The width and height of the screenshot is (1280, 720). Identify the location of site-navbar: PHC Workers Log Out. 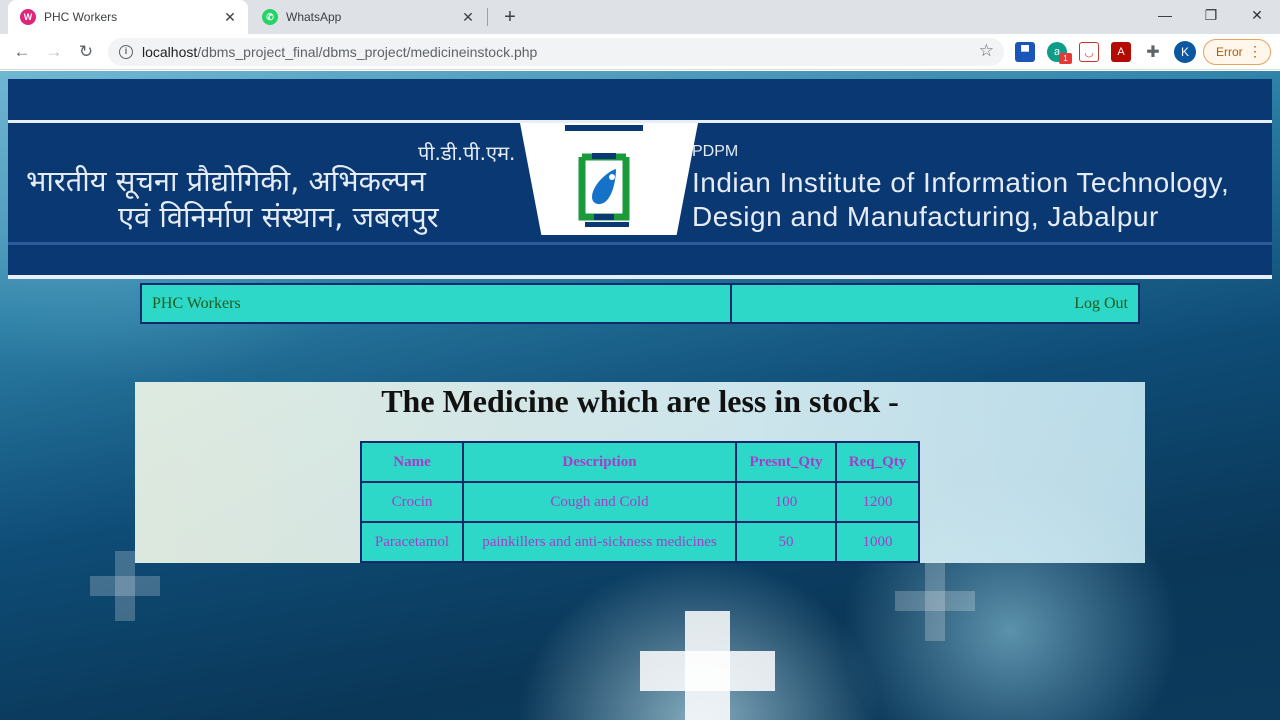
(640, 303).